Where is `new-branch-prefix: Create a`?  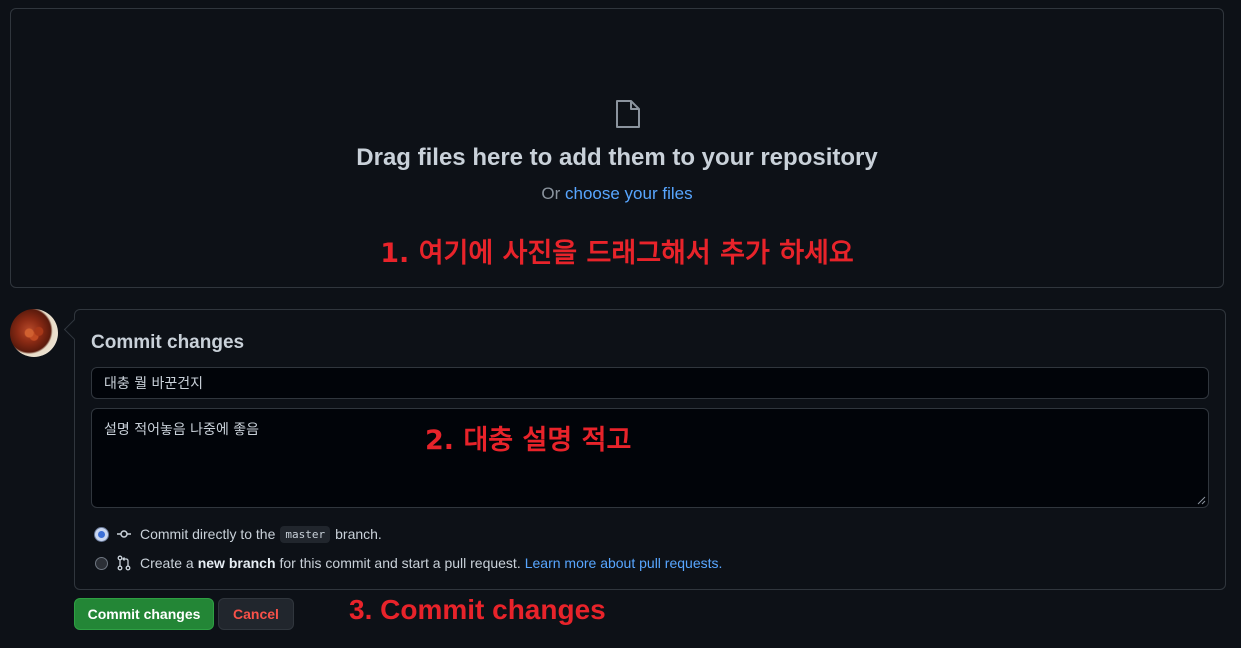 new-branch-prefix: Create a is located at coordinates (167, 563).